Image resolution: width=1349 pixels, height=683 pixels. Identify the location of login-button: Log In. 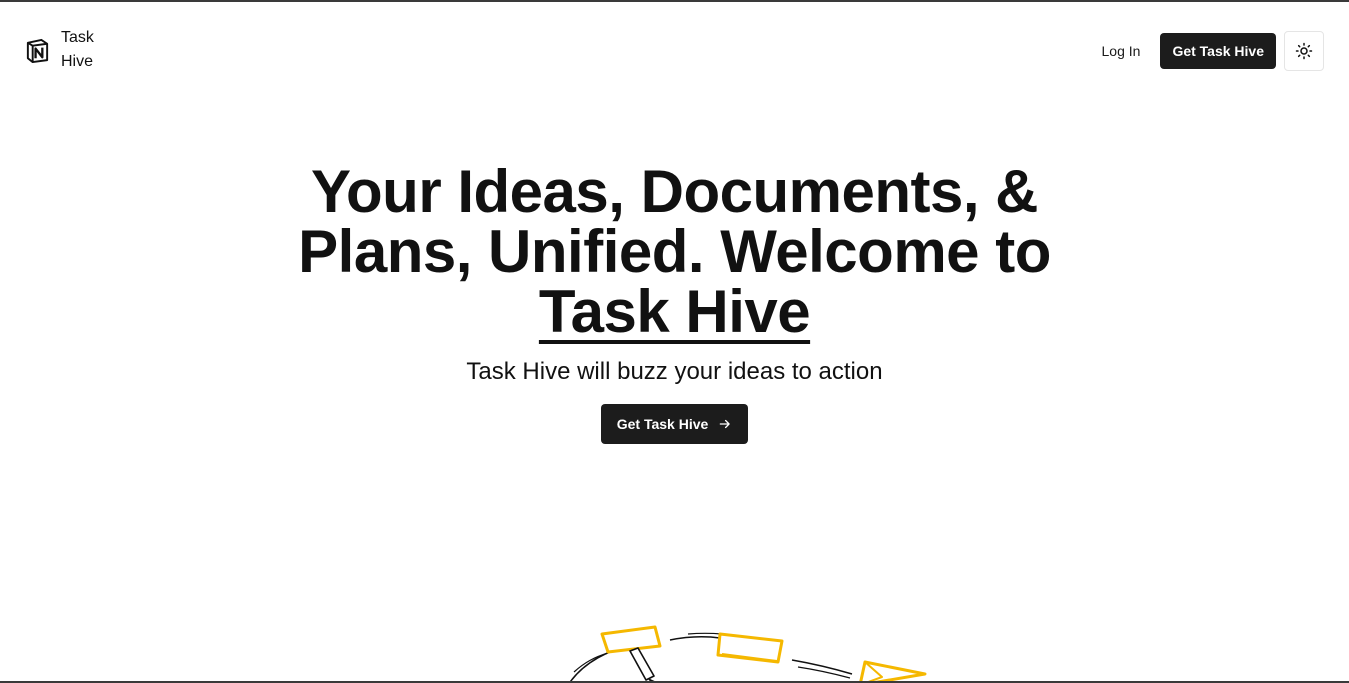
(1121, 51).